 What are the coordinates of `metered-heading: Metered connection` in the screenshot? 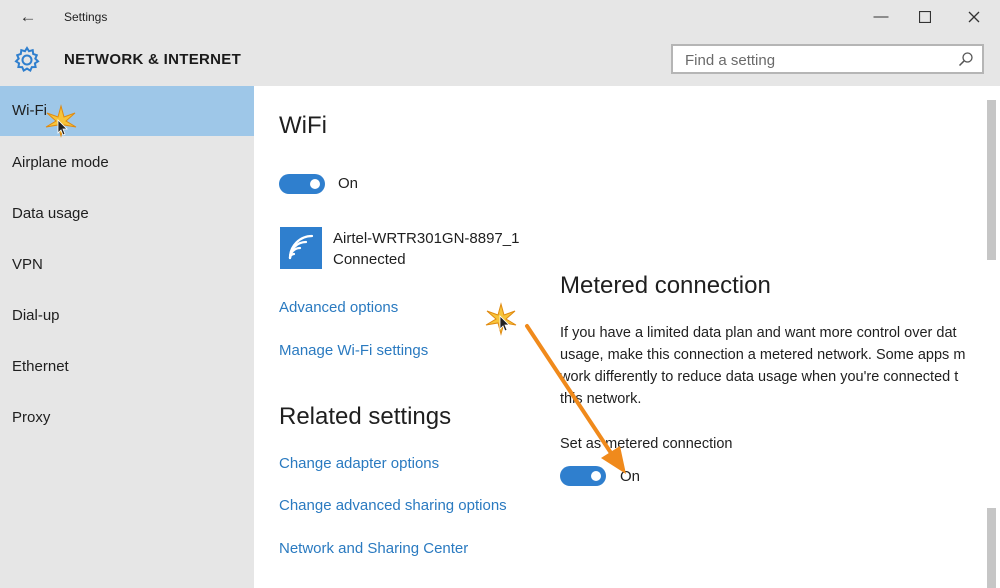 It's located at (665, 285).